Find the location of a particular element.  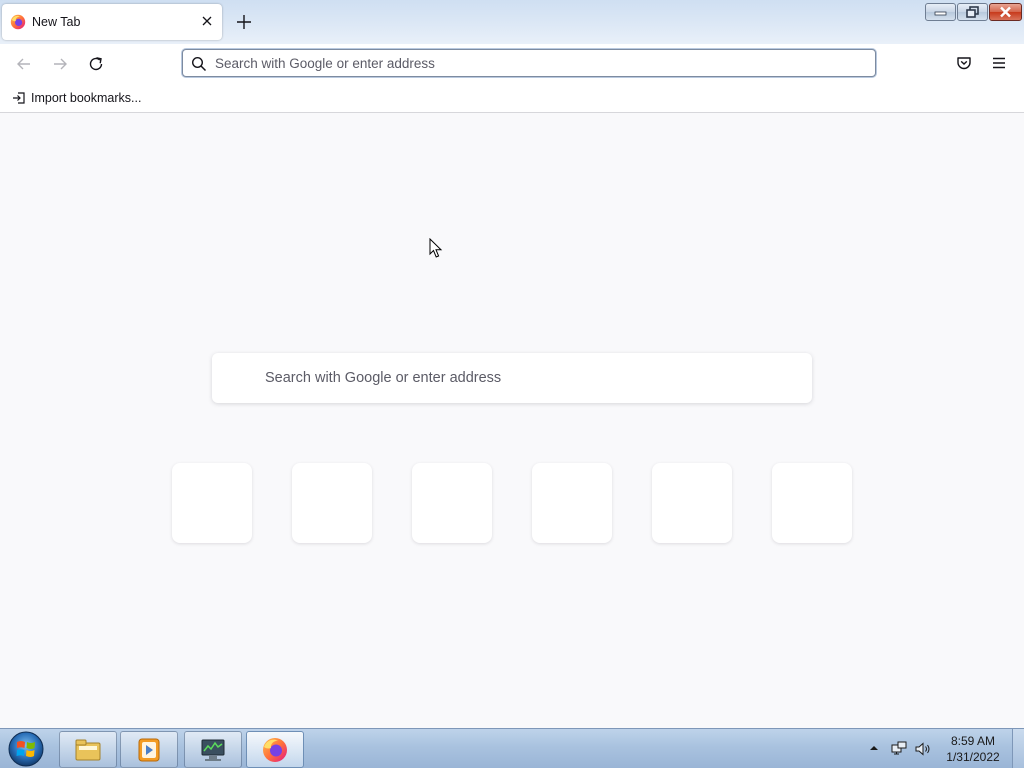

system-clock: 8:59 AM 1/31/2022 is located at coordinates (973, 749).